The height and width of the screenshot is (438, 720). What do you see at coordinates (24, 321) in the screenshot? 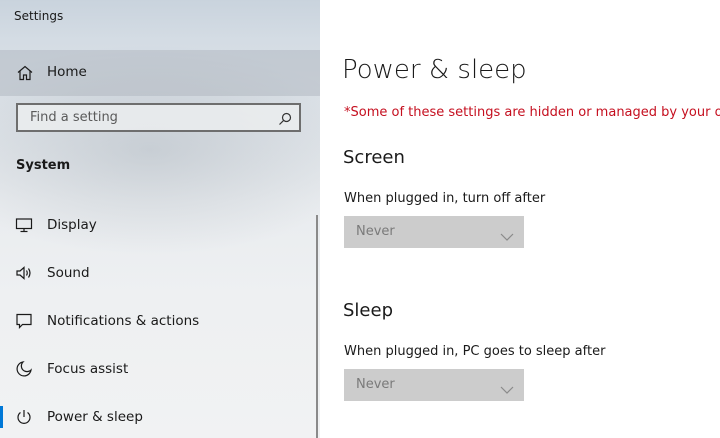
I see `notification-icon` at bounding box center [24, 321].